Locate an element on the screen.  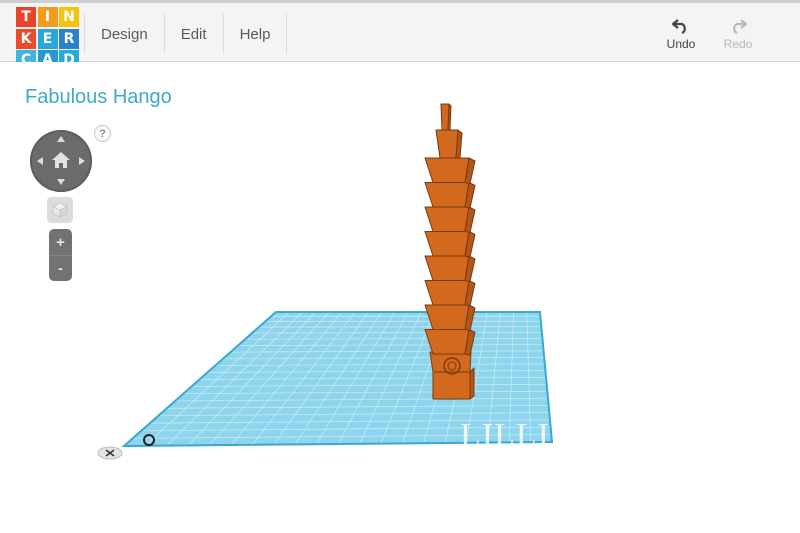
watermark: LILLIAN Morning 3D Studio is located at coordinates (531, 440).